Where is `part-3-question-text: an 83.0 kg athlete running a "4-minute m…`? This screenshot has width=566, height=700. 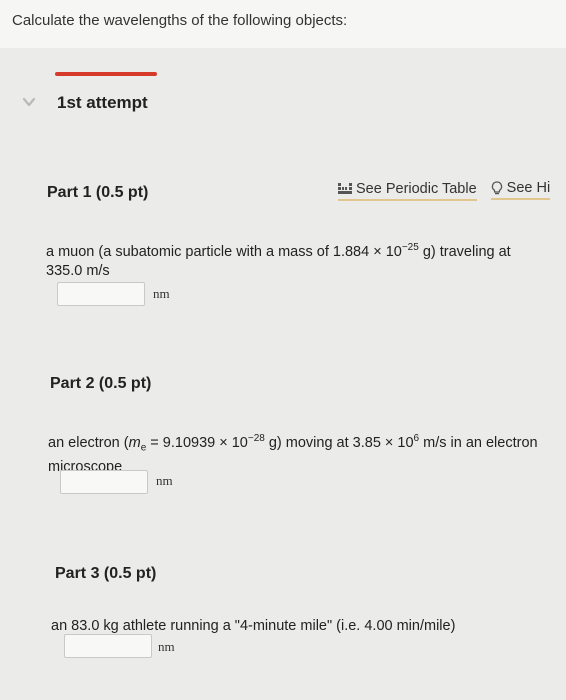 part-3-question-text: an 83.0 kg athlete running a "4-minute m… is located at coordinates (253, 626).